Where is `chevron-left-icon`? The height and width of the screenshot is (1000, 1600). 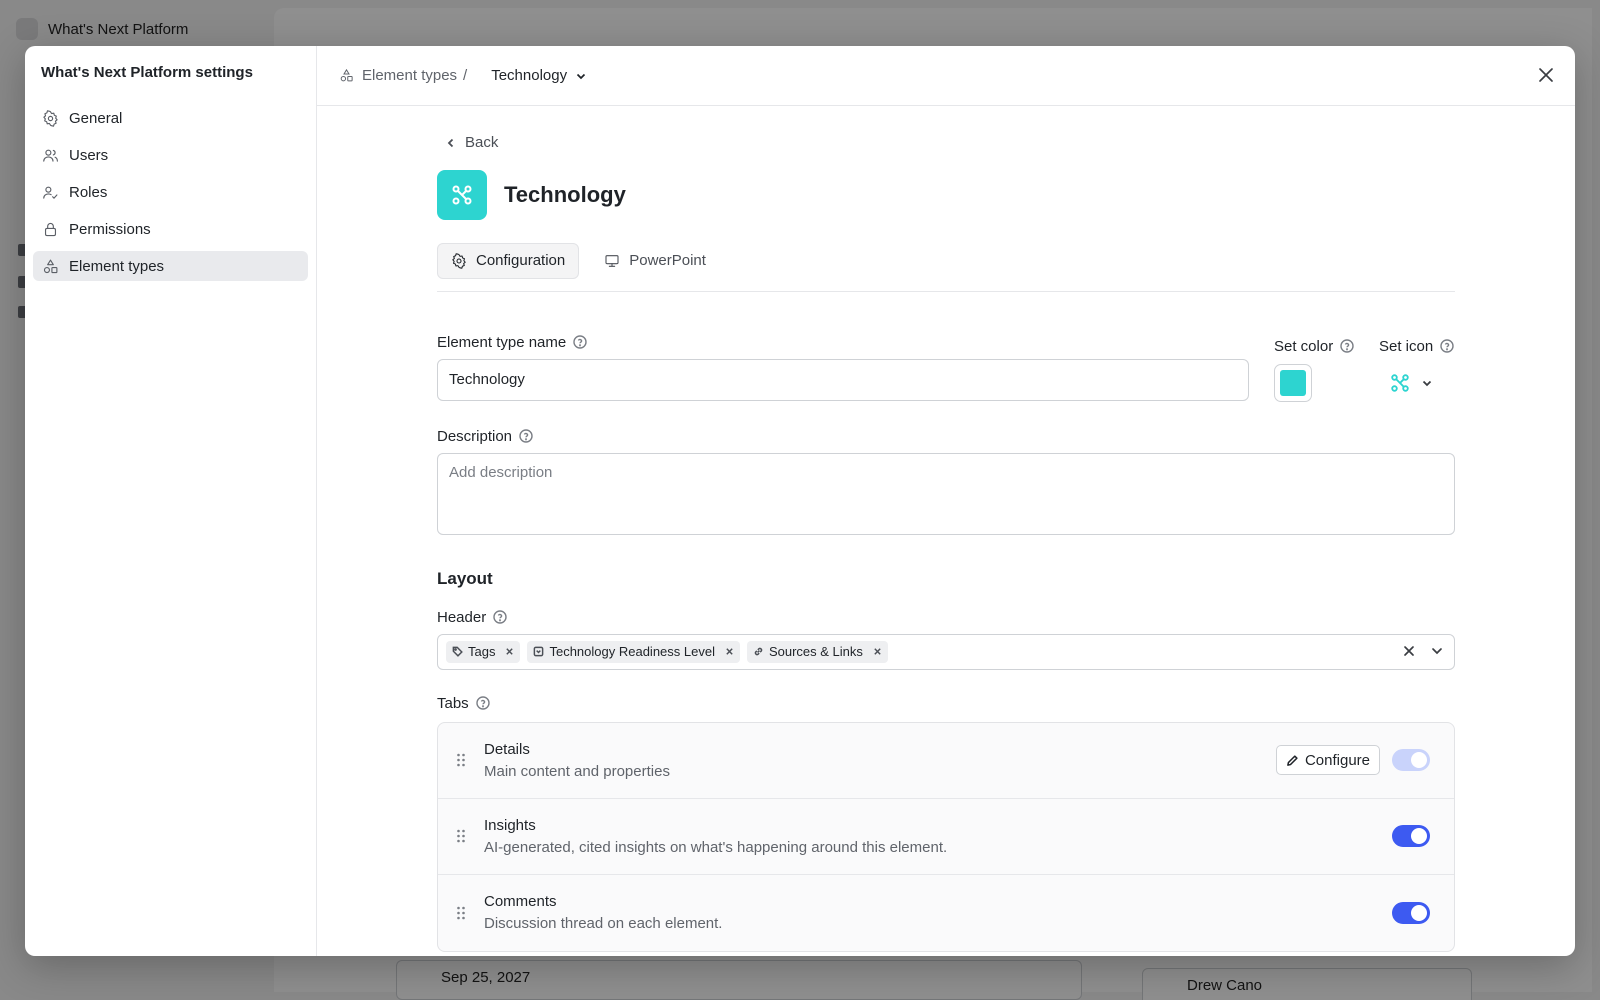 chevron-left-icon is located at coordinates (450, 142).